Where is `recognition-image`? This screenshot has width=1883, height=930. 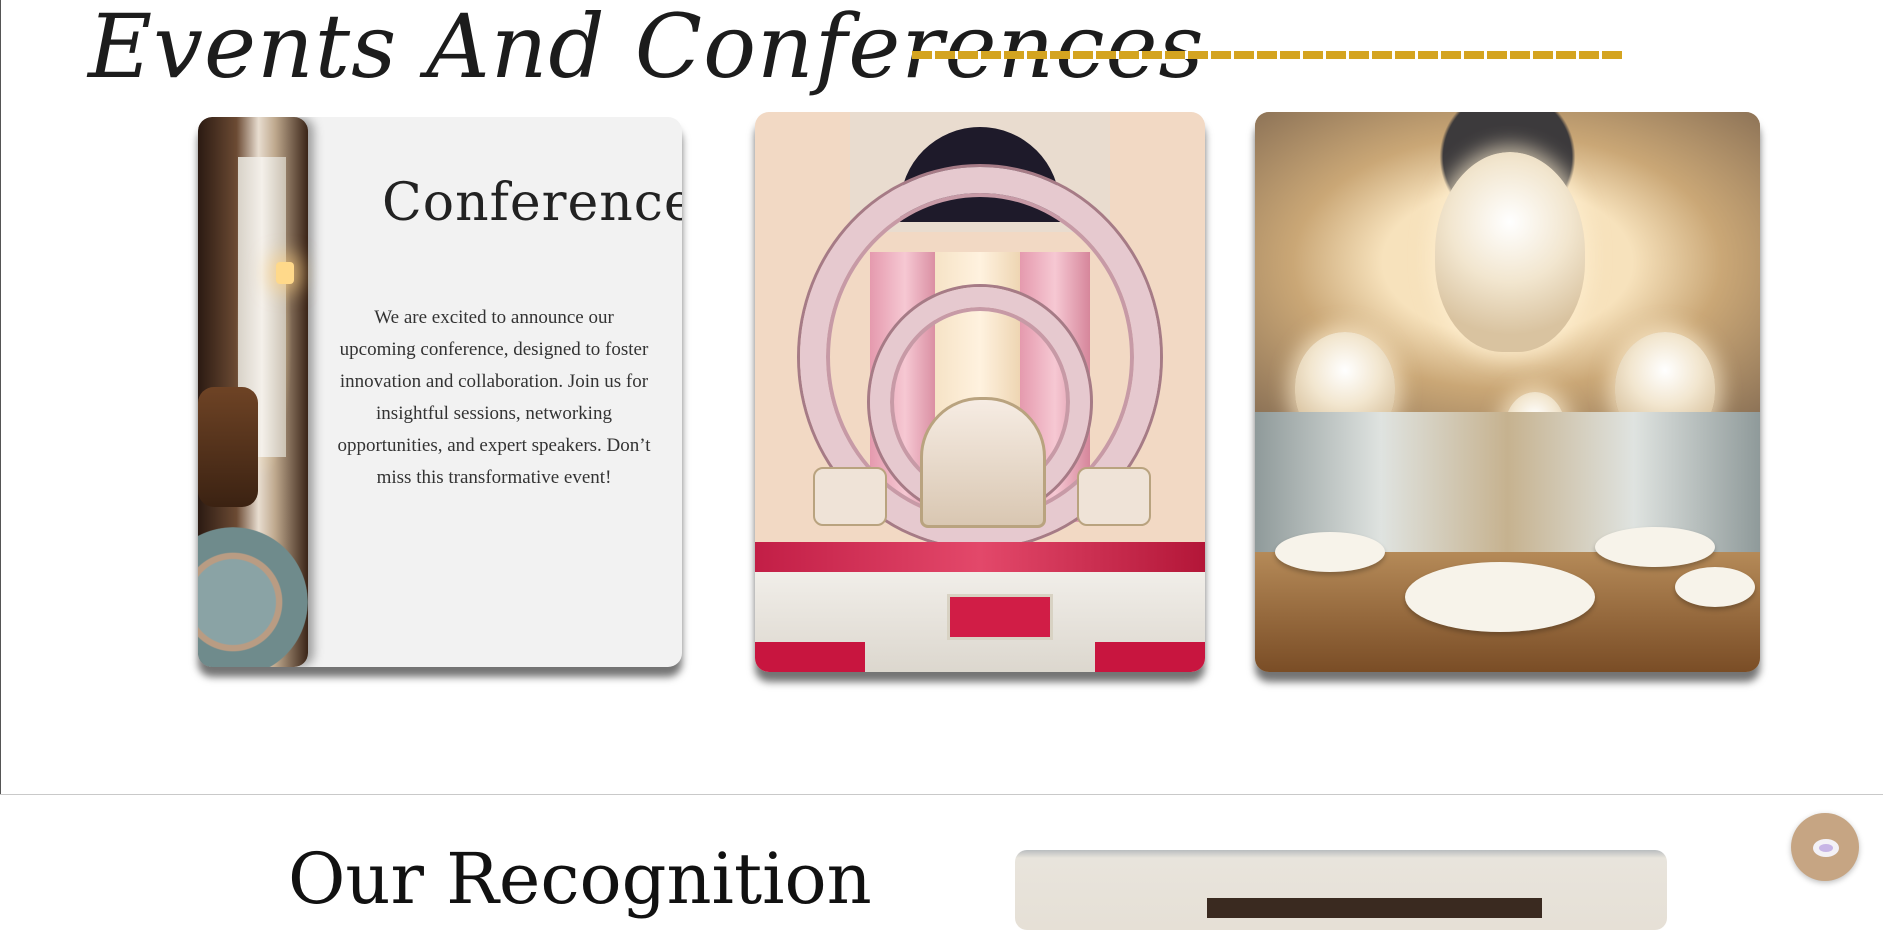 recognition-image is located at coordinates (1341, 890).